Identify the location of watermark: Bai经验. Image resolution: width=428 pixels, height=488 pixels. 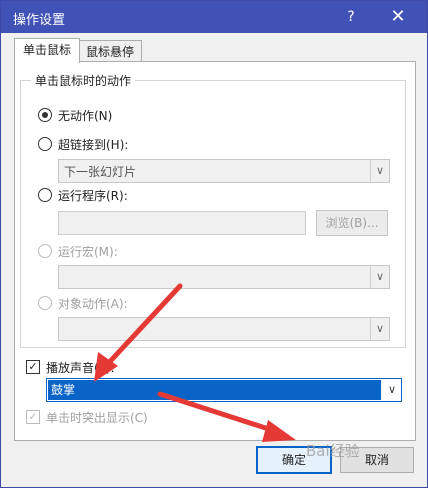
(333, 451).